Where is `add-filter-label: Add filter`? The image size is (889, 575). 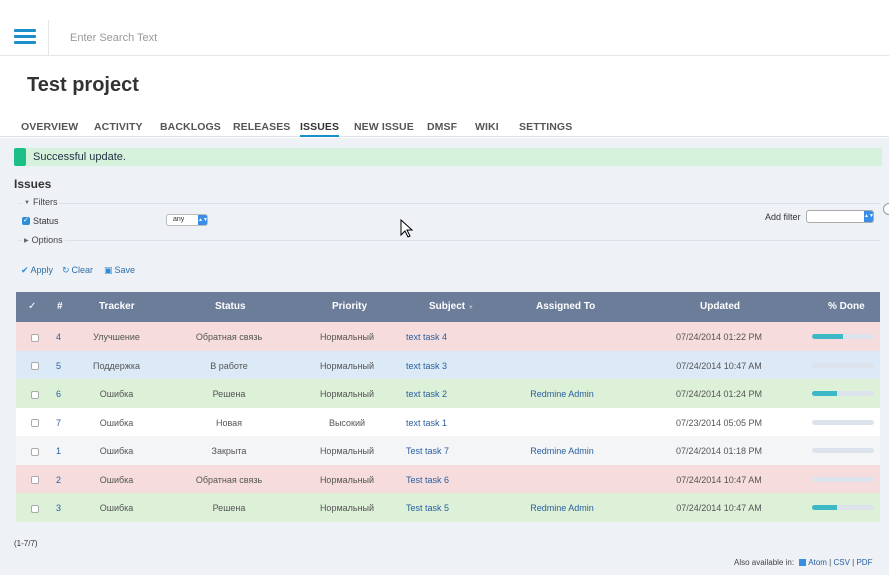 add-filter-label: Add filter is located at coordinates (783, 217).